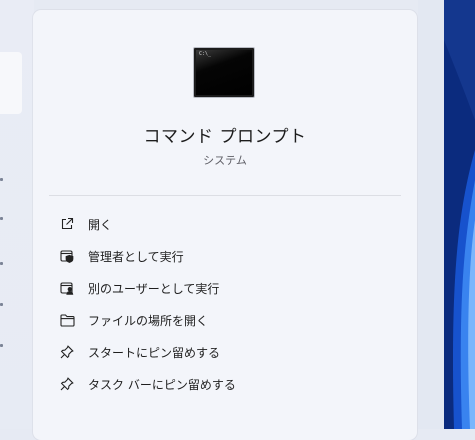 The image size is (475, 440). Describe the element at coordinates (148, 320) in the screenshot. I see `open-file-location-label: ファイルの場所を開く` at that location.